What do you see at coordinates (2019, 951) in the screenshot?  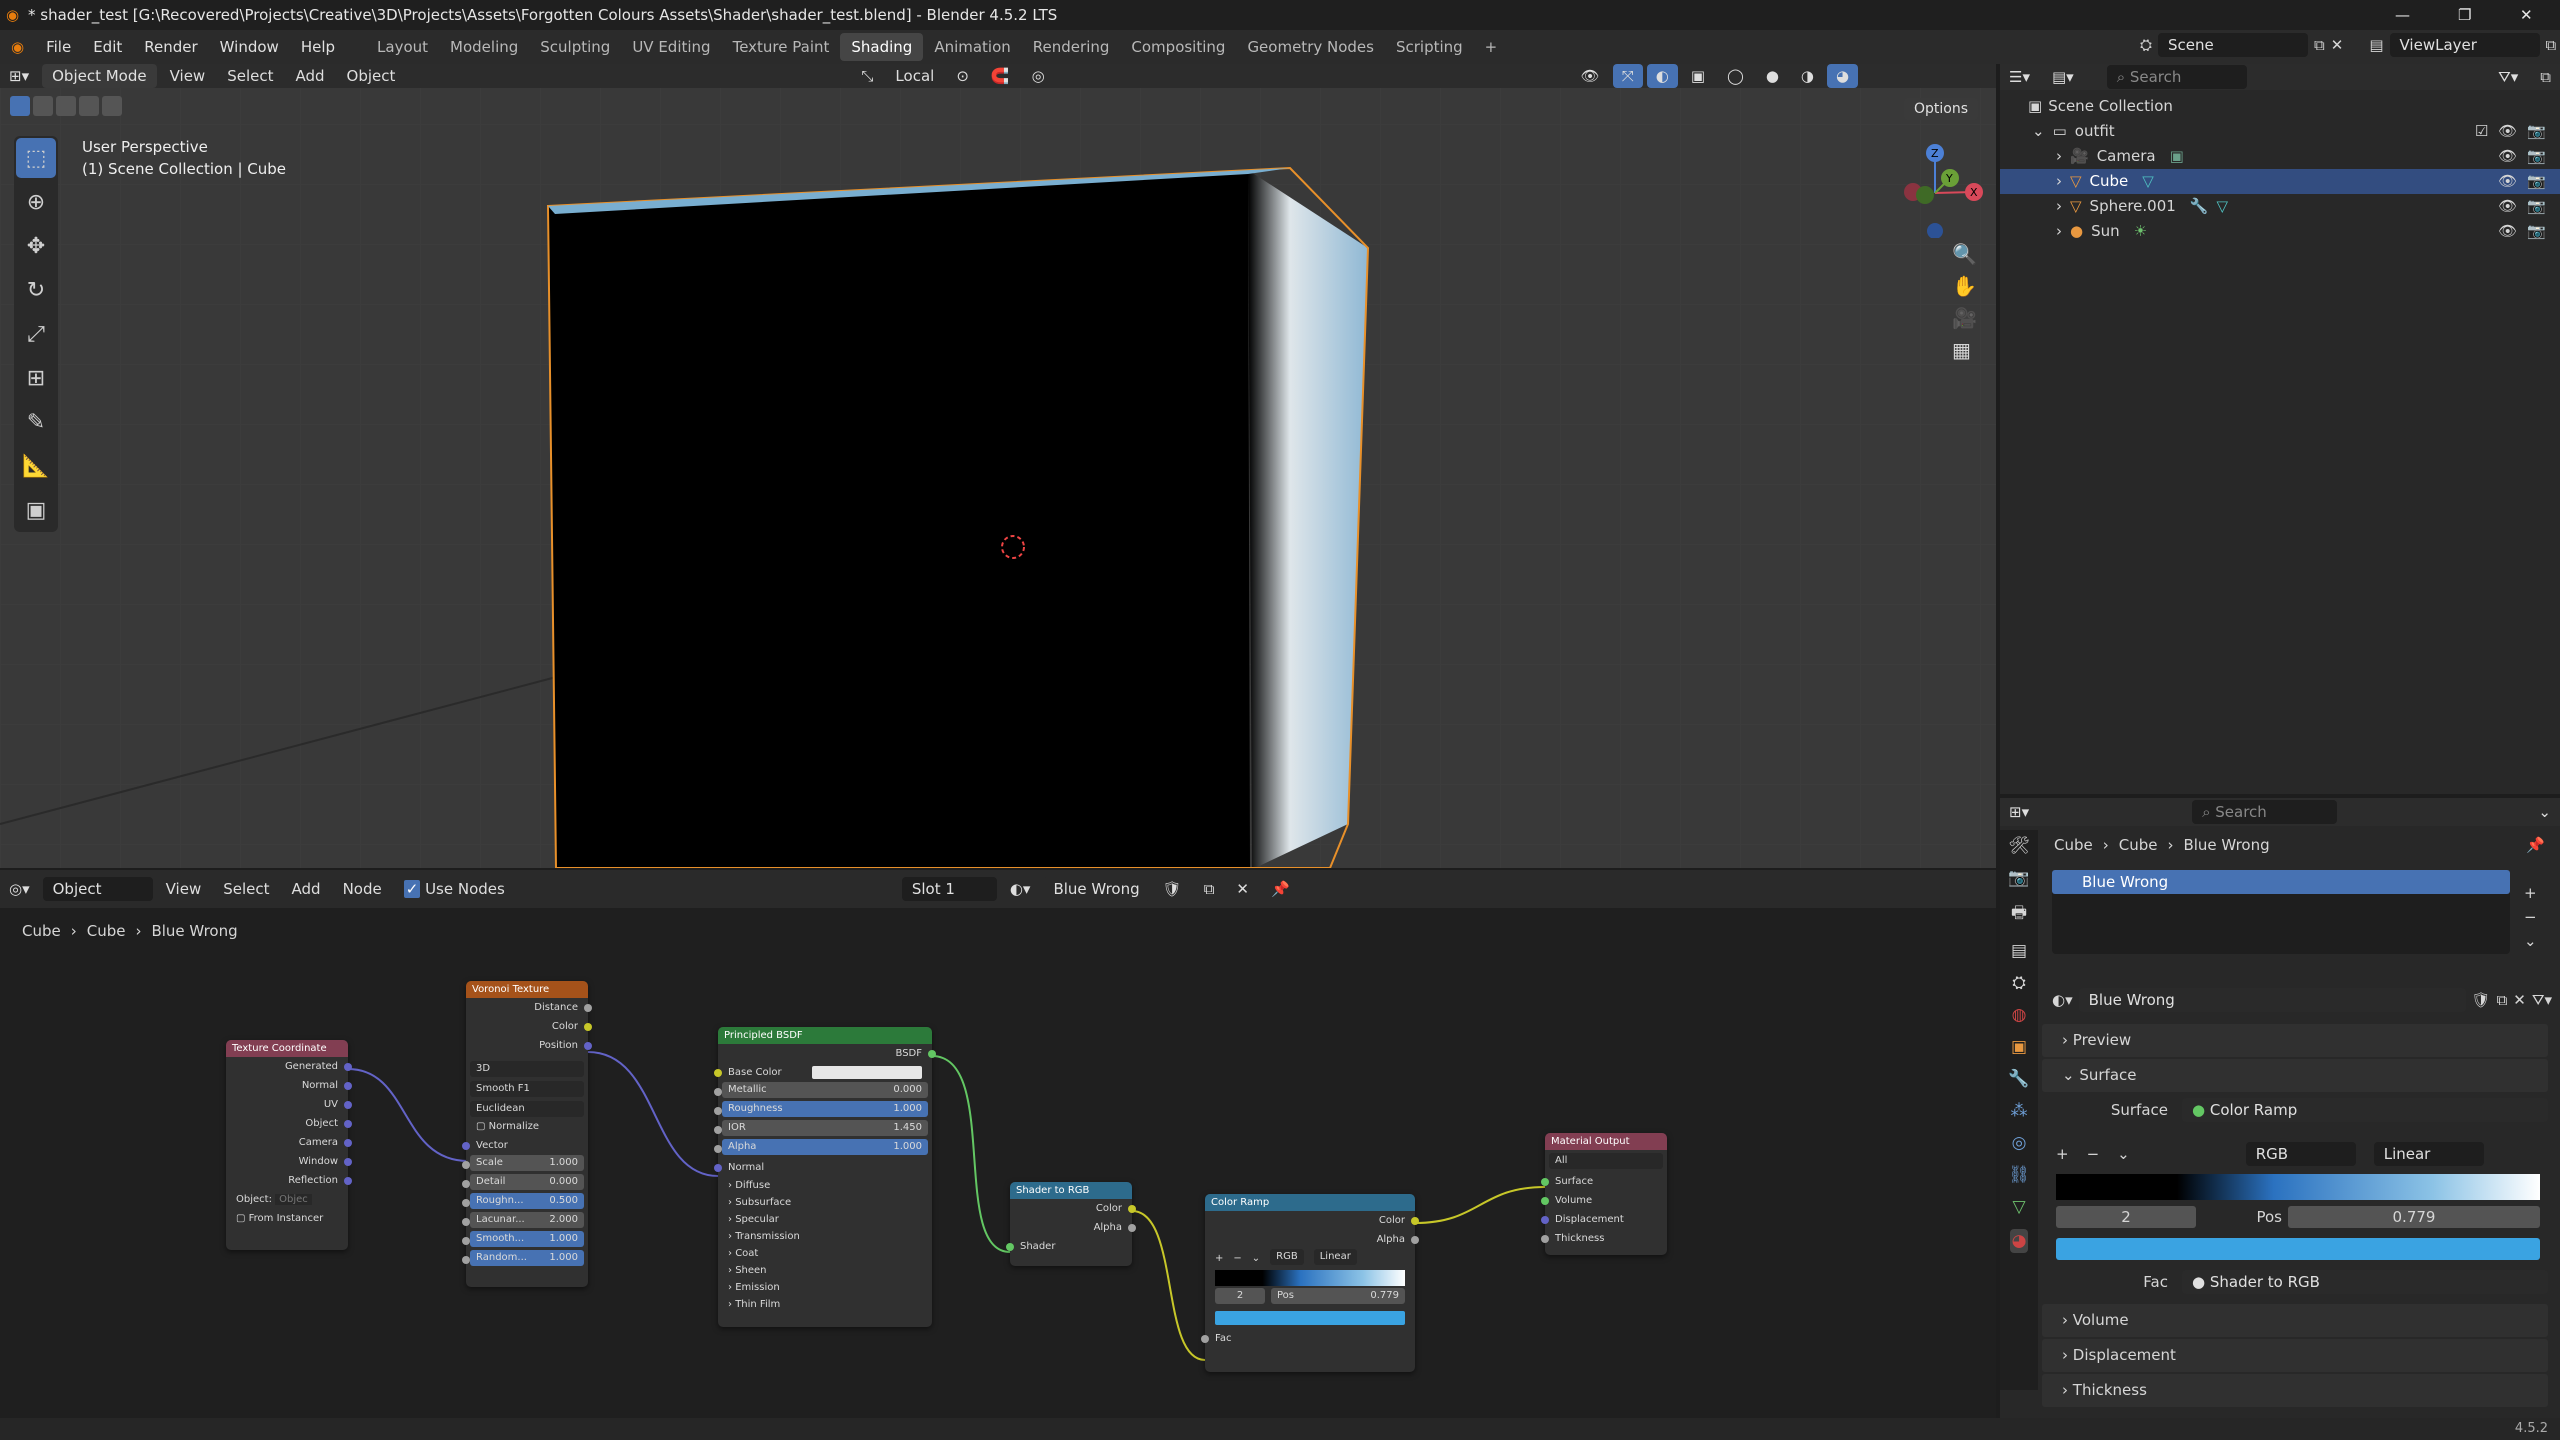 I see `view-layer-tab-icon: ▤` at bounding box center [2019, 951].